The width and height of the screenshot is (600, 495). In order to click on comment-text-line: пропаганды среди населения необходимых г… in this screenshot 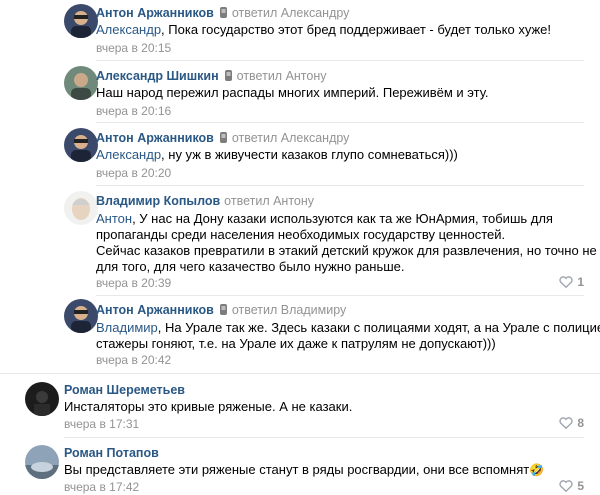, I will do `click(301, 234)`.